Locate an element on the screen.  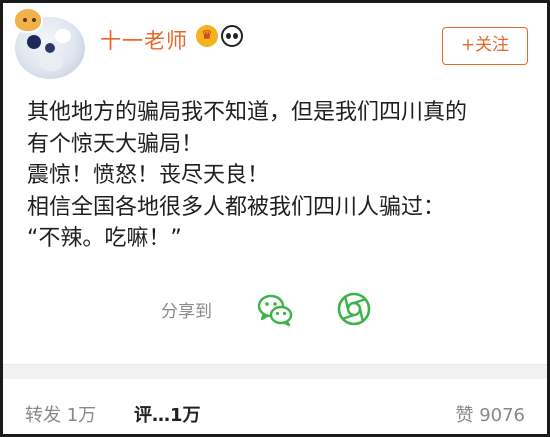
crown-icon: ♛ is located at coordinates (207, 36).